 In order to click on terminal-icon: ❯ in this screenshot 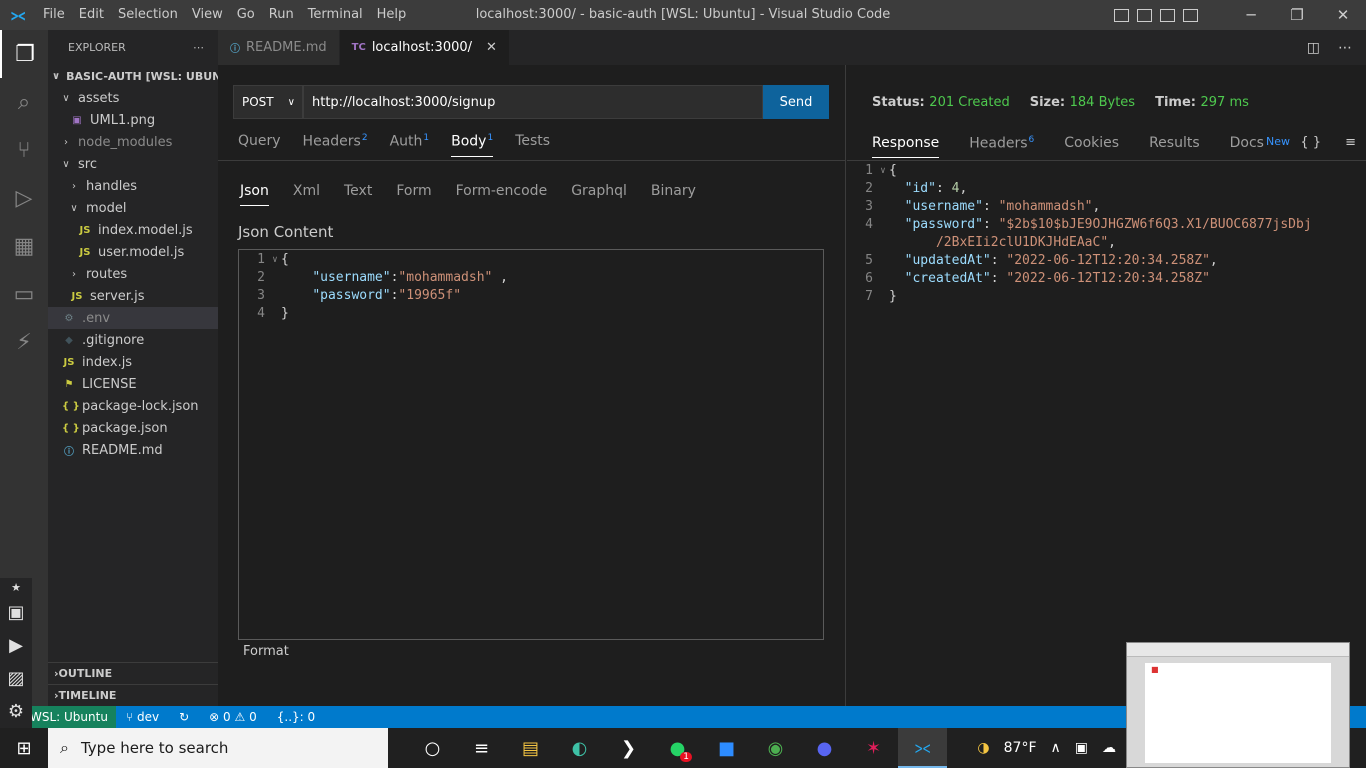, I will do `click(628, 748)`.